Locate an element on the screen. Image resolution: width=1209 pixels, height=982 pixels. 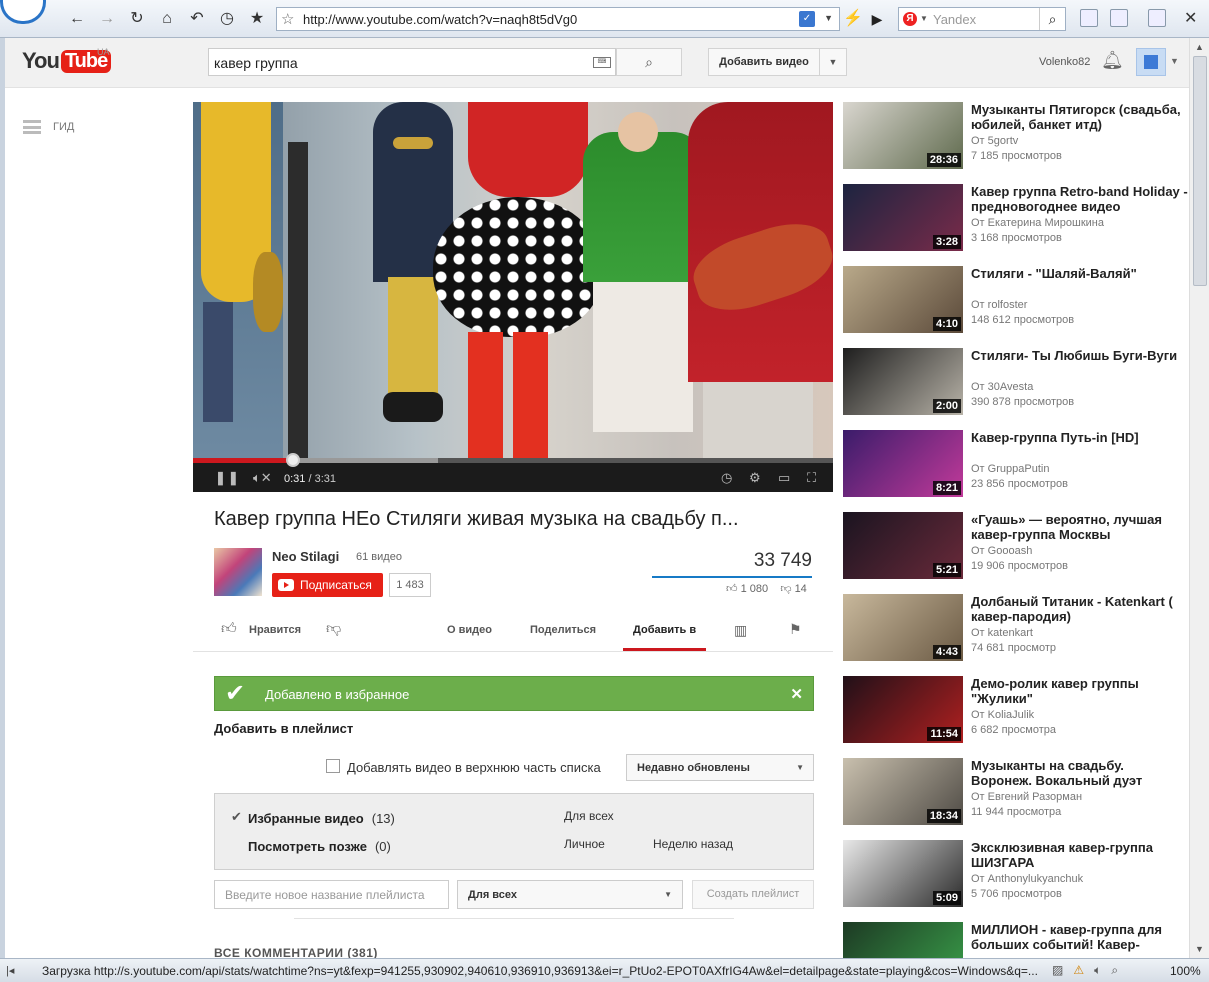
video-thumbnail: 4:10 is located at coordinates (903, 299).